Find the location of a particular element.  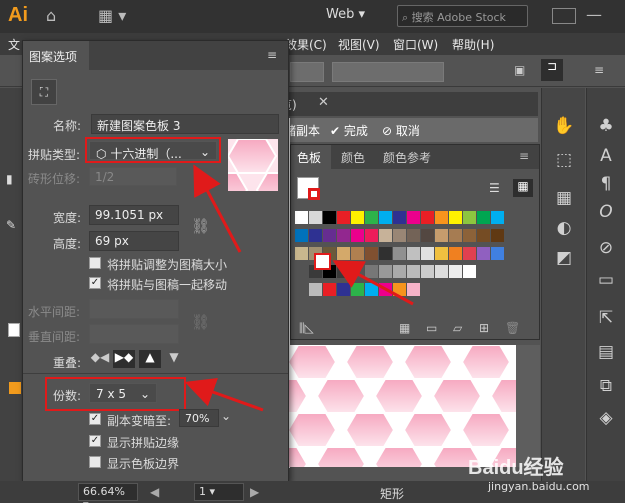

watermark-url: jingyan.baidu.com is located at coordinates (539, 486).